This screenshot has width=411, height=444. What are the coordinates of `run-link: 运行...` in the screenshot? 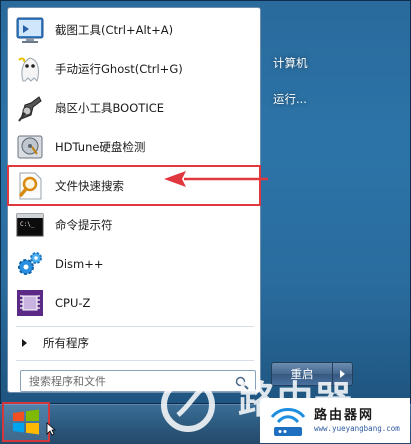 It's located at (290, 99).